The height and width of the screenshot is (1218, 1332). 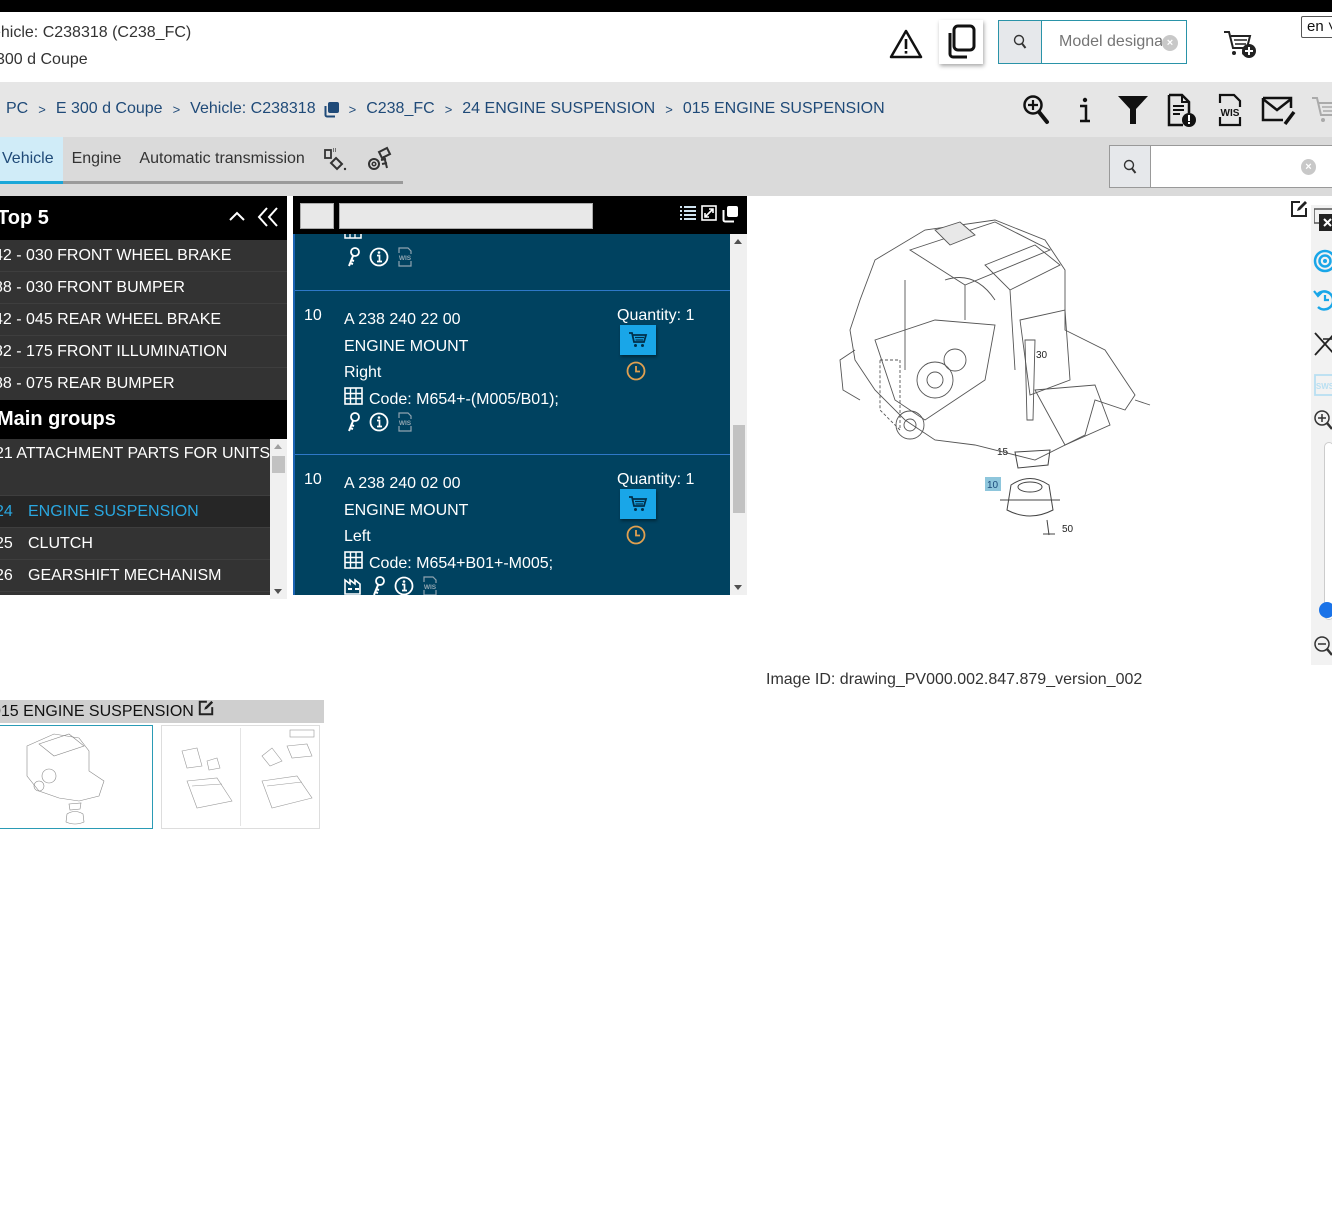 I want to click on clear-search-icon: ×, so click(x=1170, y=43).